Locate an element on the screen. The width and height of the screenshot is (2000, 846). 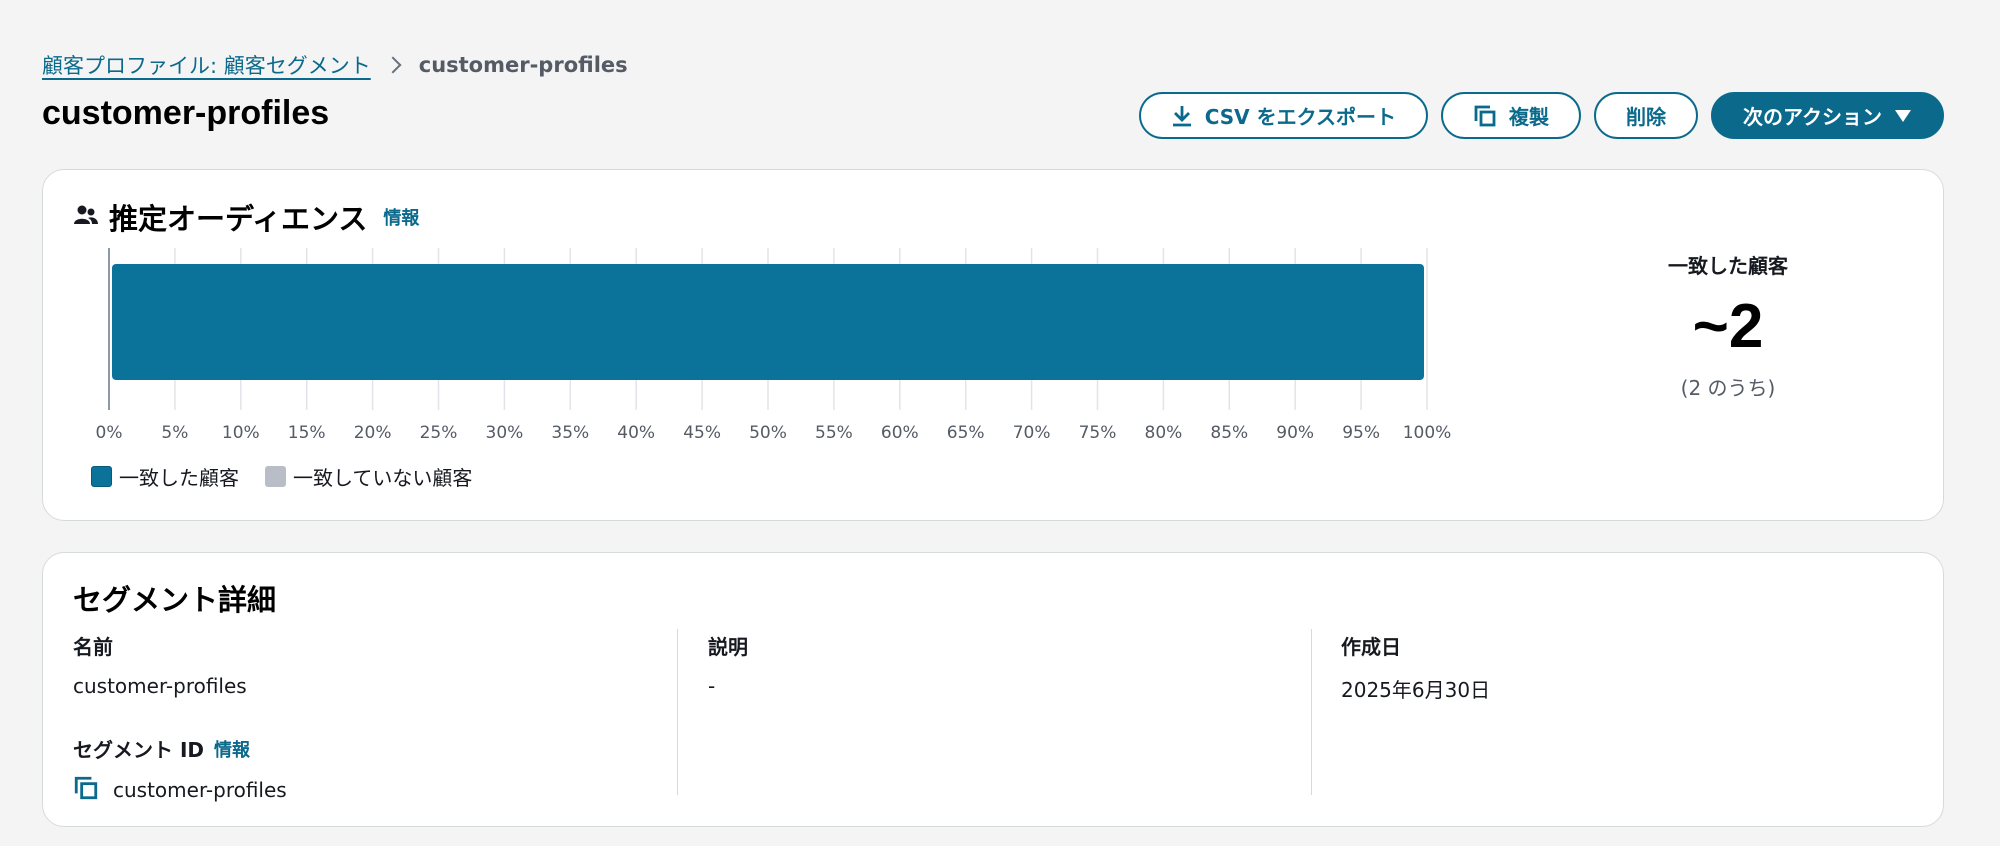
x-tick-label: 75% is located at coordinates (1098, 433).